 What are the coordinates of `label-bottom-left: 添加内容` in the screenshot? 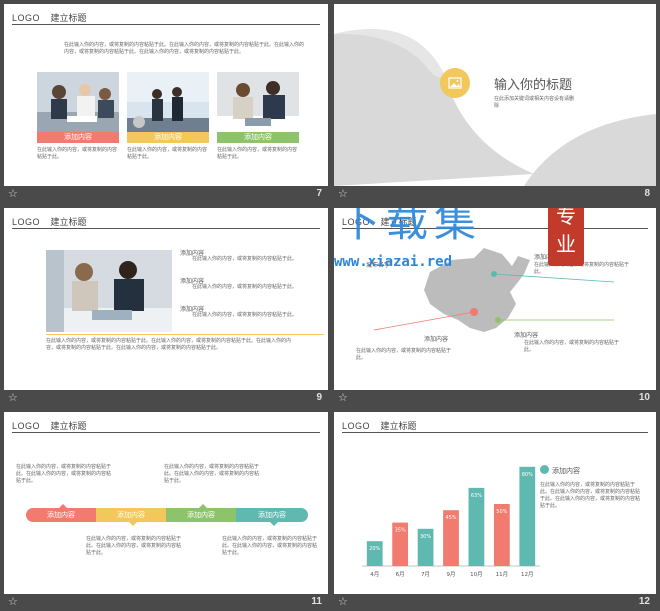 It's located at (436, 339).